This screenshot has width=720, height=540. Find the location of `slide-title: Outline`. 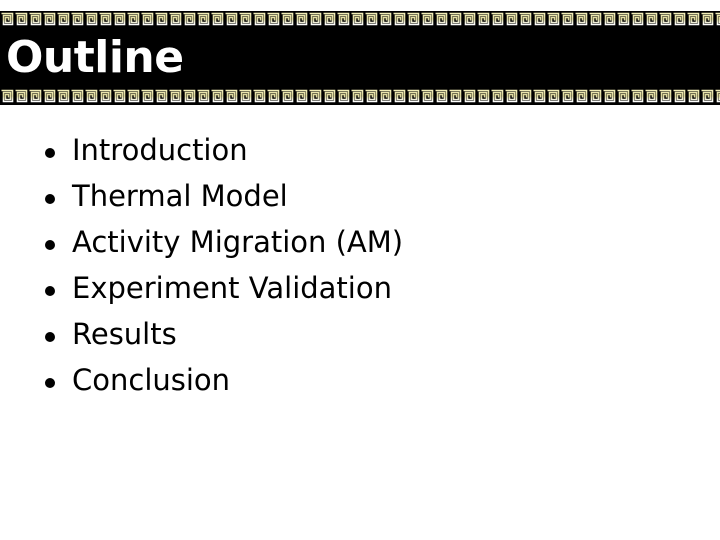

slide-title: Outline is located at coordinates (95, 57).